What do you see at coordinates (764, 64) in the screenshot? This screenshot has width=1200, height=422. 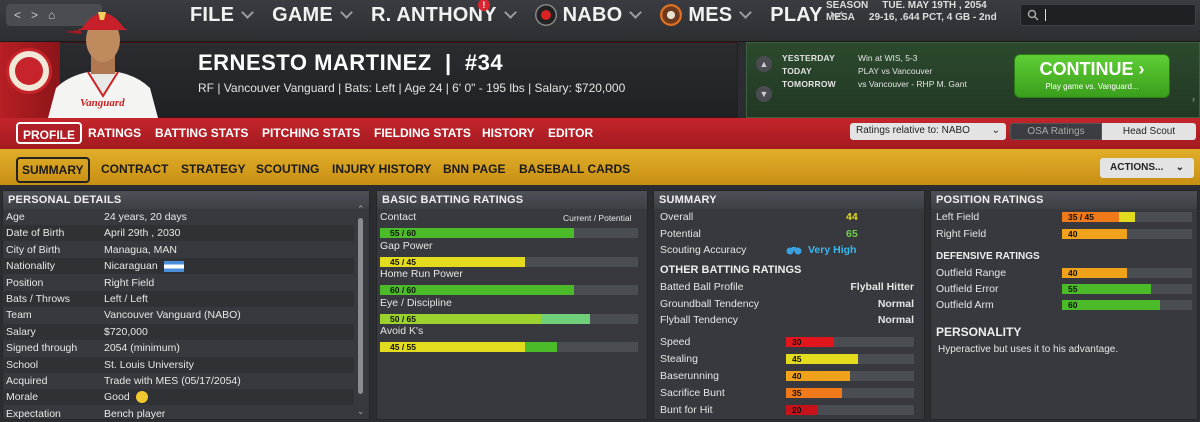 I see `chevron-up-icon: ▲` at bounding box center [764, 64].